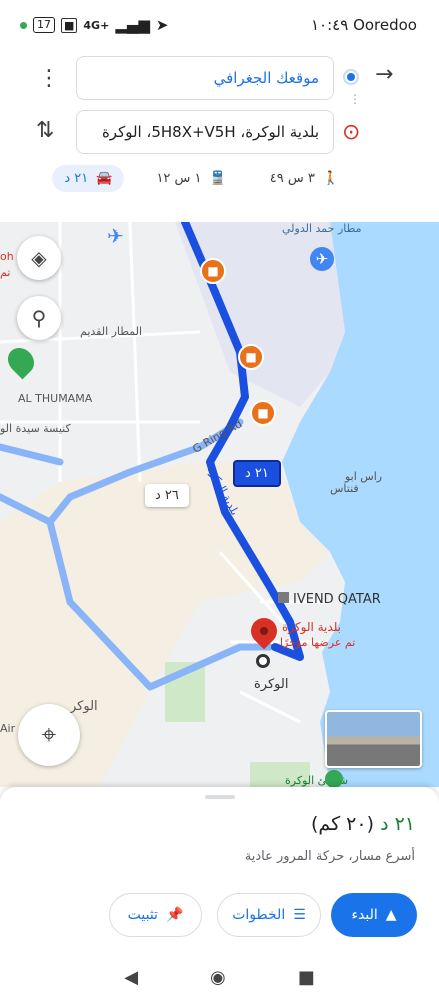 The height and width of the screenshot is (1000, 439). What do you see at coordinates (322, 228) in the screenshot?
I see `map-label-airport: مطار حمد الدولي` at bounding box center [322, 228].